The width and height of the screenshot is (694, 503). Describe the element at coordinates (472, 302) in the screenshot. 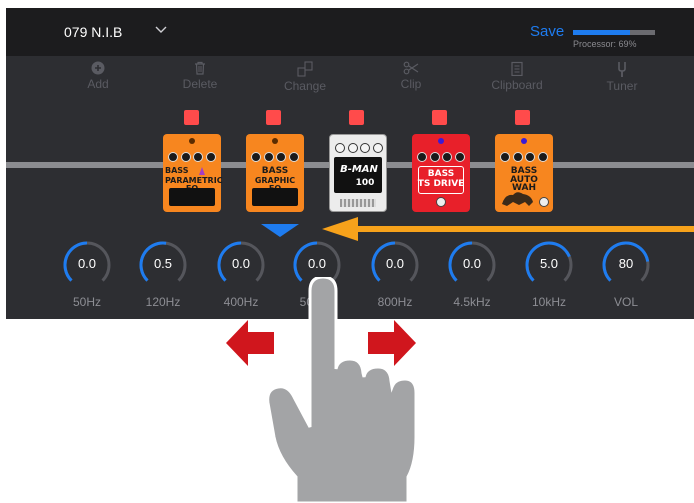

I see `knob-label-4-5khz: 4.5kHz` at that location.